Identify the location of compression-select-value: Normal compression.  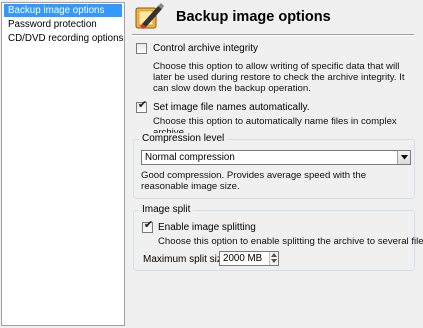
(190, 157).